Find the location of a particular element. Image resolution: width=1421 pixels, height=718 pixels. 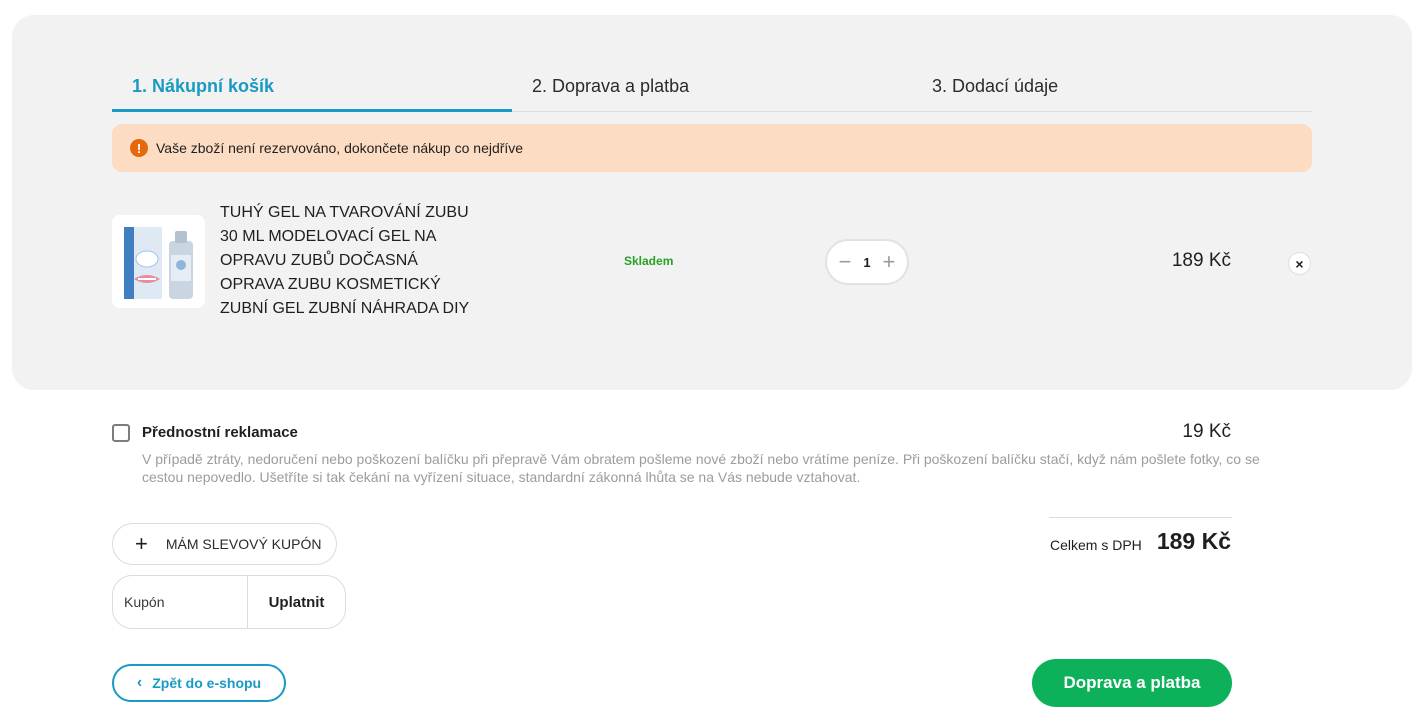

total-value: 189 Kč is located at coordinates (1193, 541).